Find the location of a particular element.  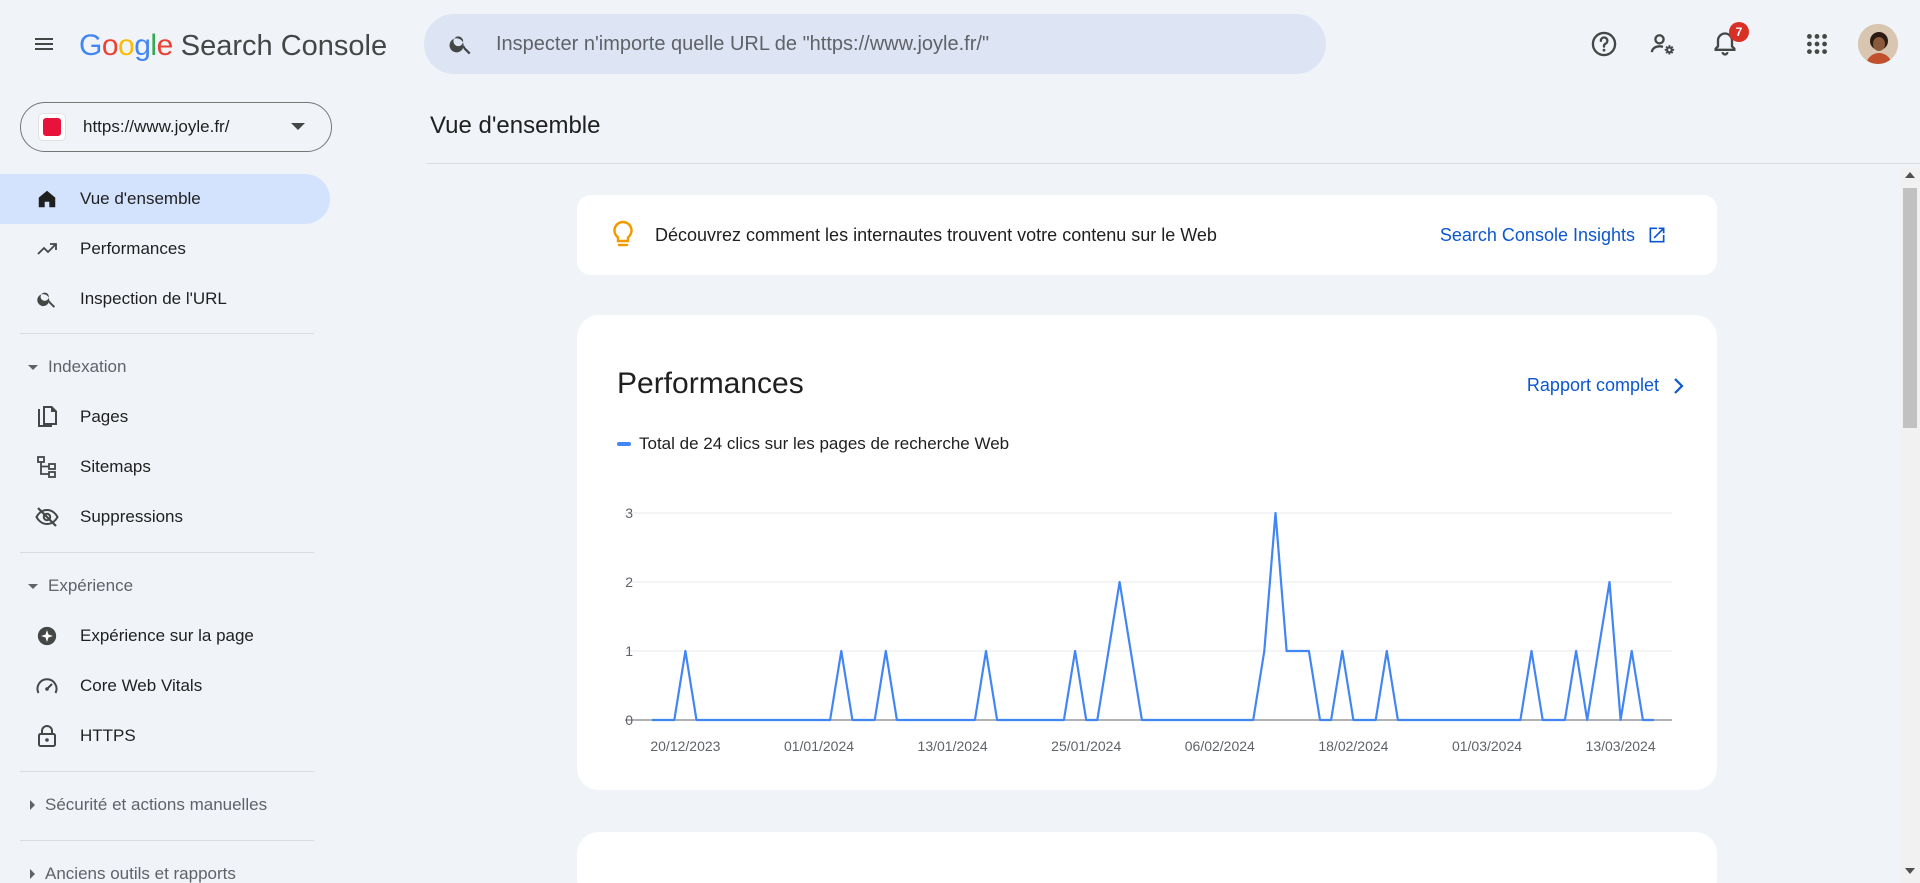

full-report-link: Rapport complet is located at coordinates (1606, 385).